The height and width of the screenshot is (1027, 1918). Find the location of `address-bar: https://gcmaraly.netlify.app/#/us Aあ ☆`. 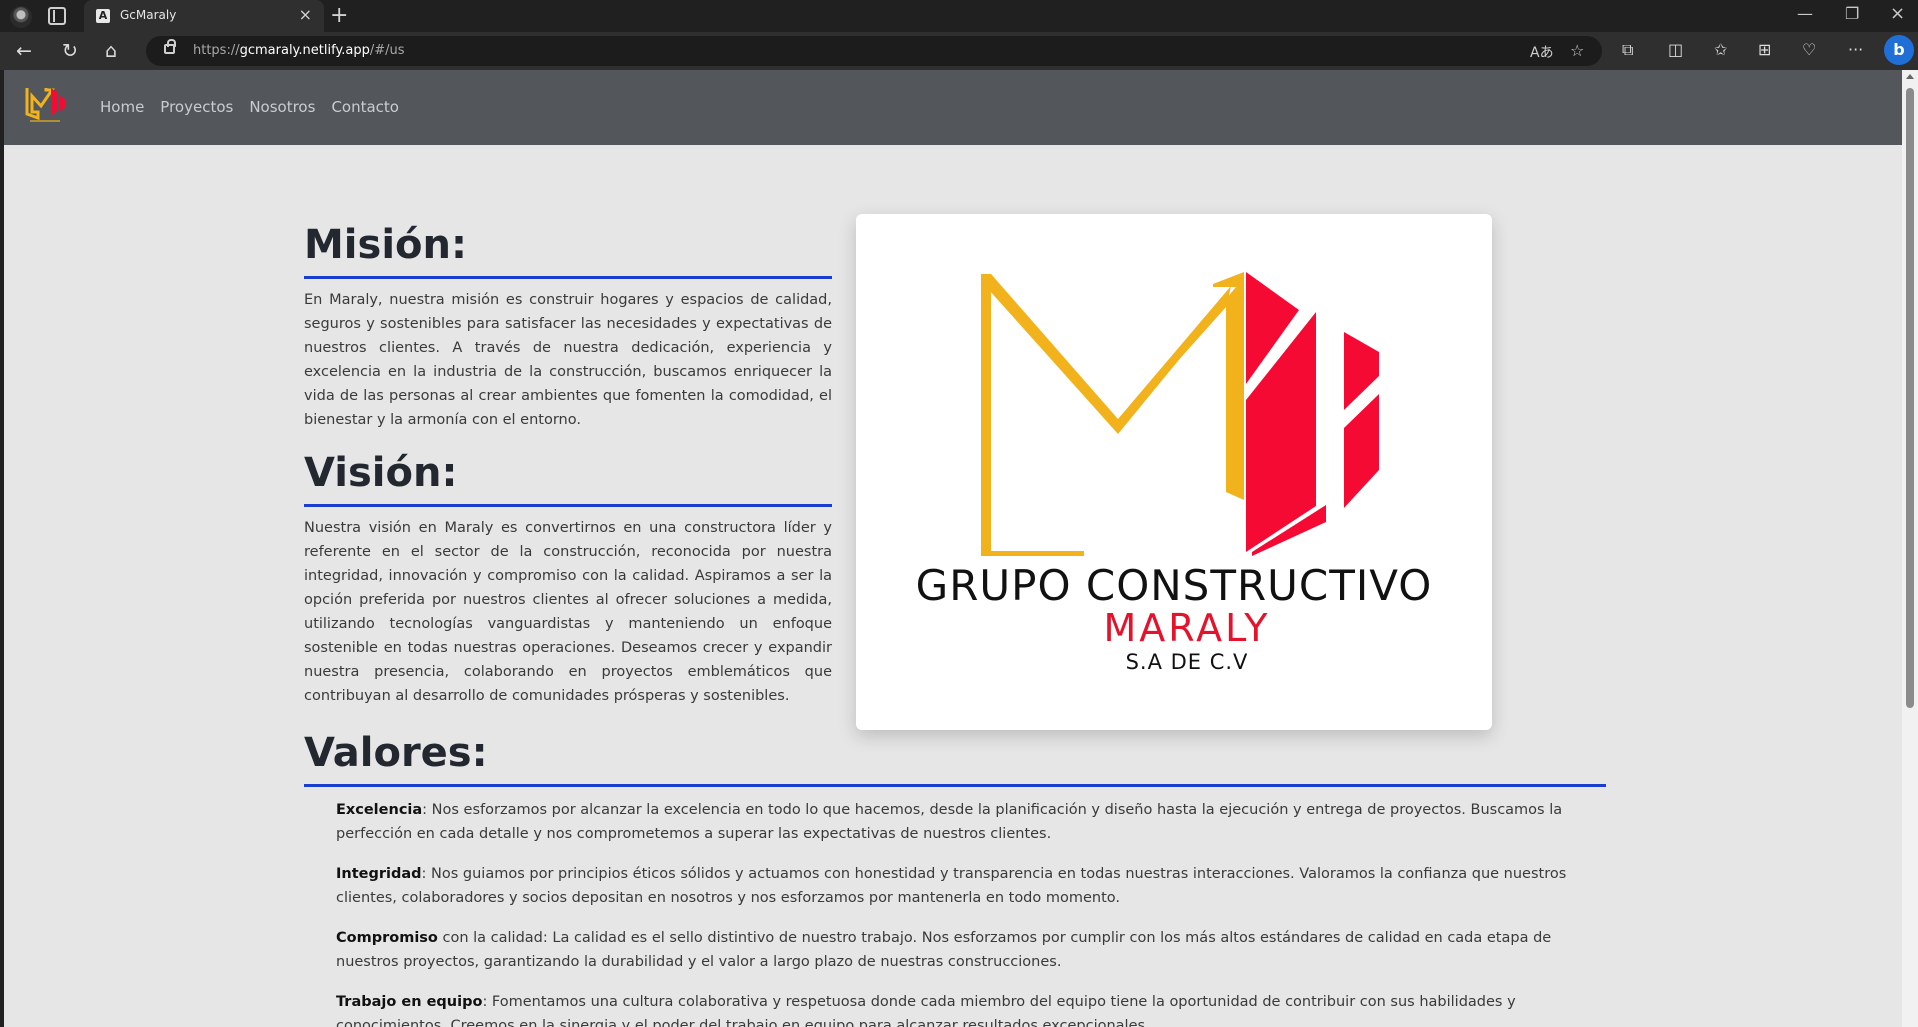

address-bar: https://gcmaraly.netlify.app/#/us Aあ ☆ is located at coordinates (874, 51).